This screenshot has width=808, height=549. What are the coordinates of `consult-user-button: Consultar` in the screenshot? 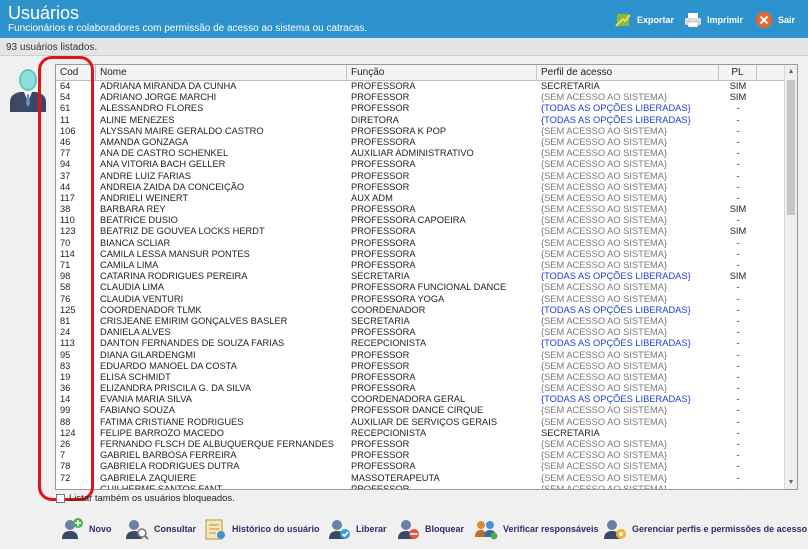 It's located at (160, 529).